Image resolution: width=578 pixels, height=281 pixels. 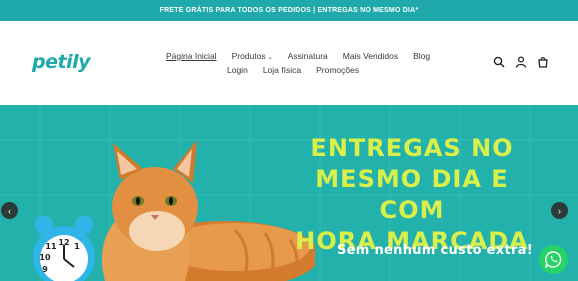 What do you see at coordinates (543, 62) in the screenshot?
I see `cart-icon` at bounding box center [543, 62].